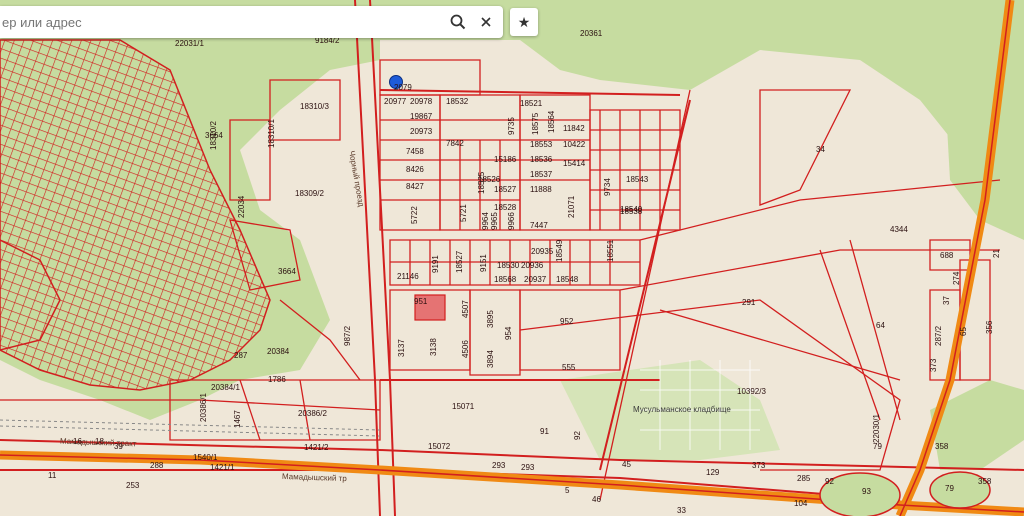 The height and width of the screenshot is (516, 1024). What do you see at coordinates (205, 457) in the screenshot?
I see `parcel-number: 1540/1` at bounding box center [205, 457].